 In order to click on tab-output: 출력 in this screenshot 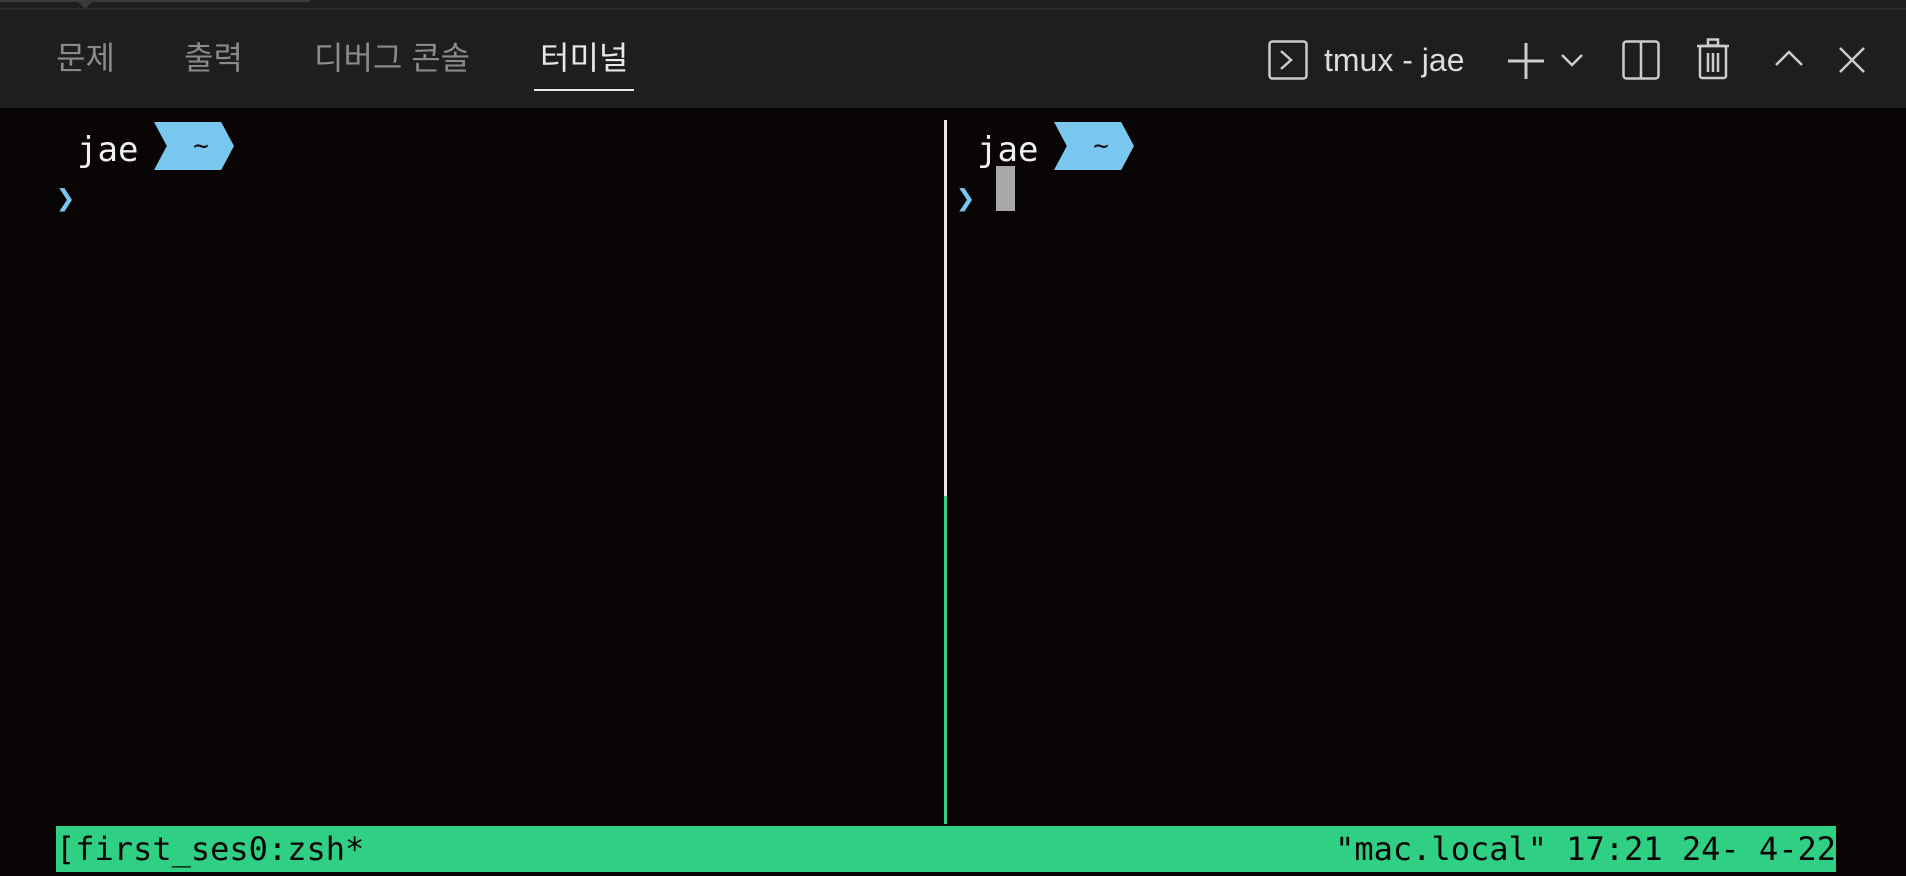, I will do `click(213, 58)`.